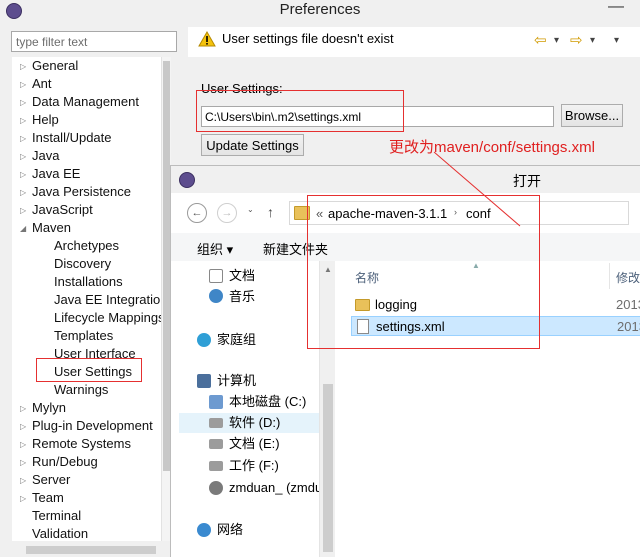  I want to click on tree-item-discovery: Discovery, so click(82, 264).